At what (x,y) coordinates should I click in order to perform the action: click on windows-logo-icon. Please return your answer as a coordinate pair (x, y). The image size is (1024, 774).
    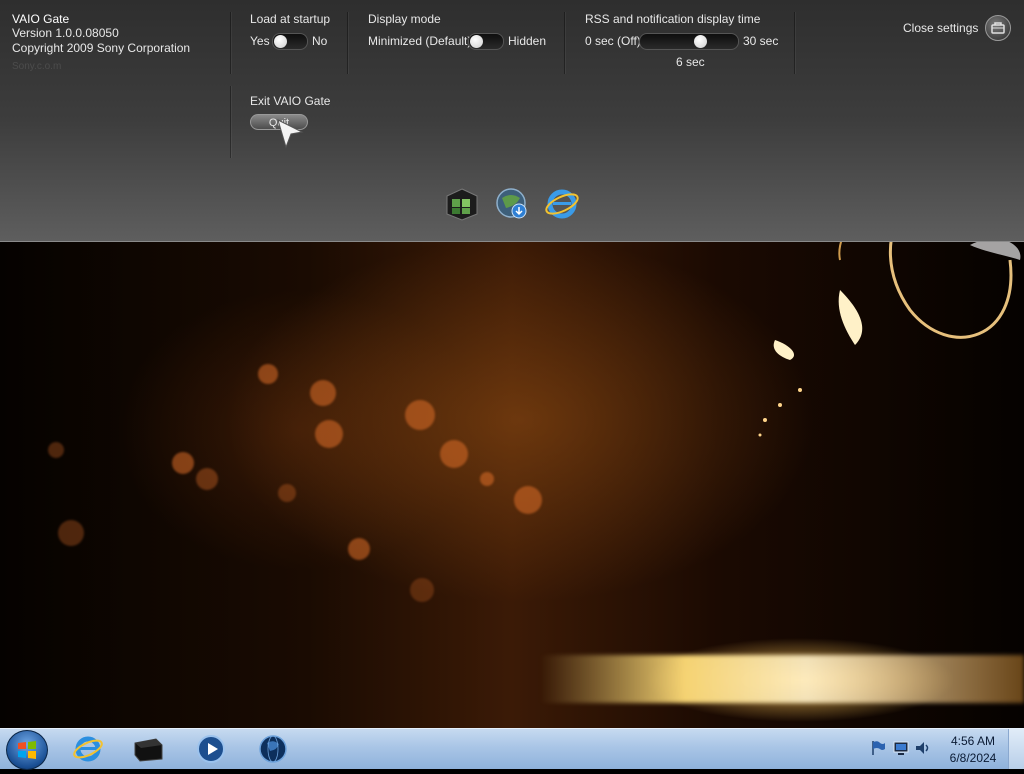
    Looking at the image, I should click on (27, 750).